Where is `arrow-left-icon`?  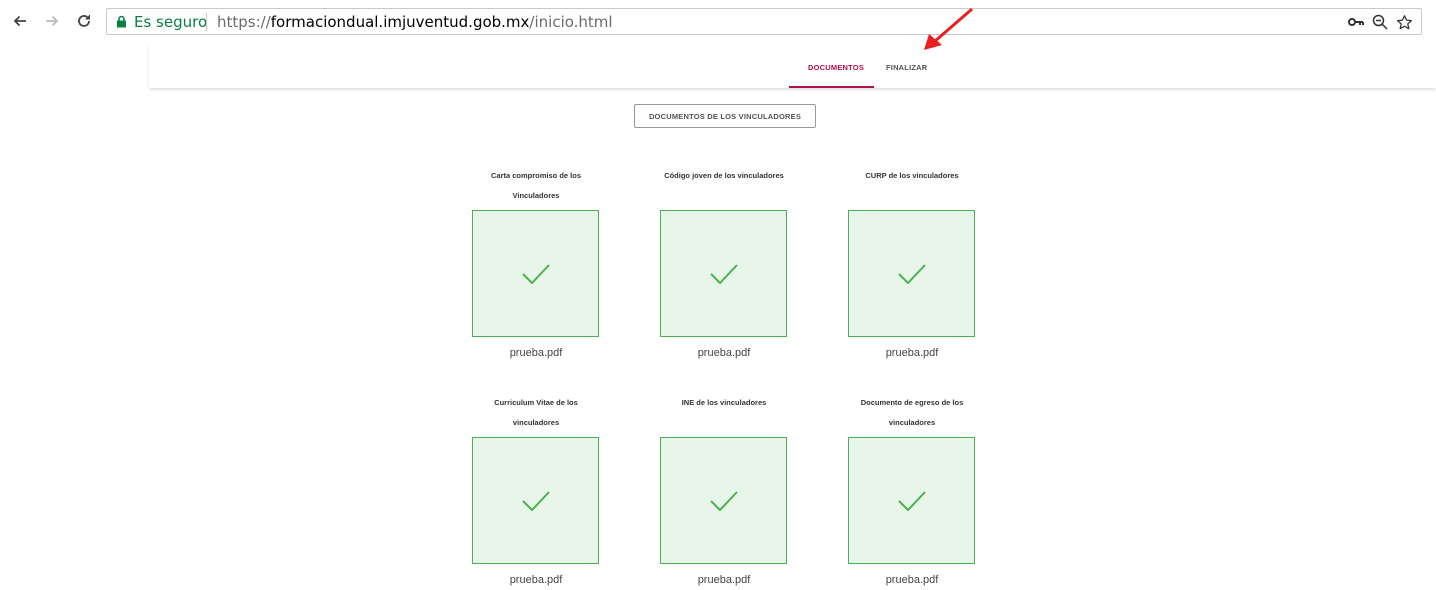
arrow-left-icon is located at coordinates (19, 21).